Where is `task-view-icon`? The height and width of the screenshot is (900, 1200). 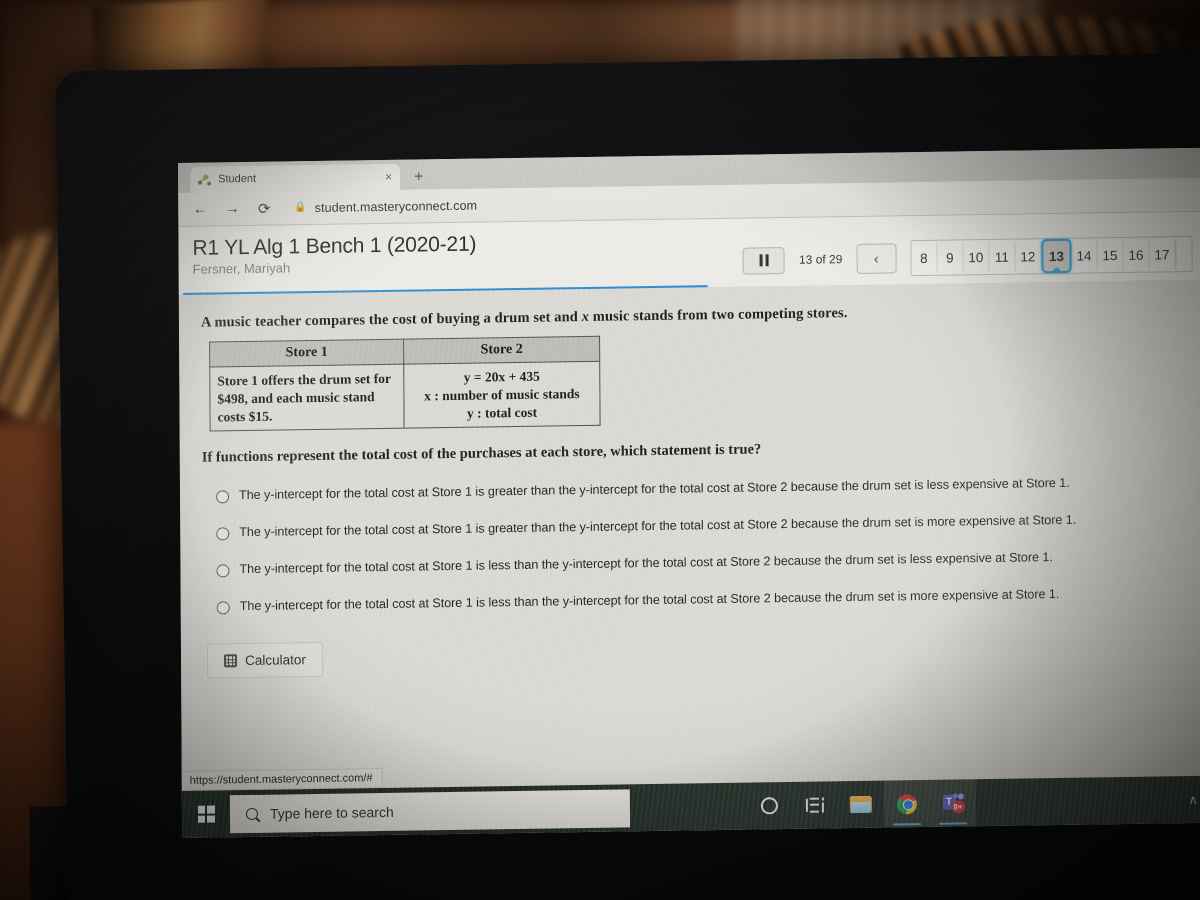 task-view-icon is located at coordinates (814, 805).